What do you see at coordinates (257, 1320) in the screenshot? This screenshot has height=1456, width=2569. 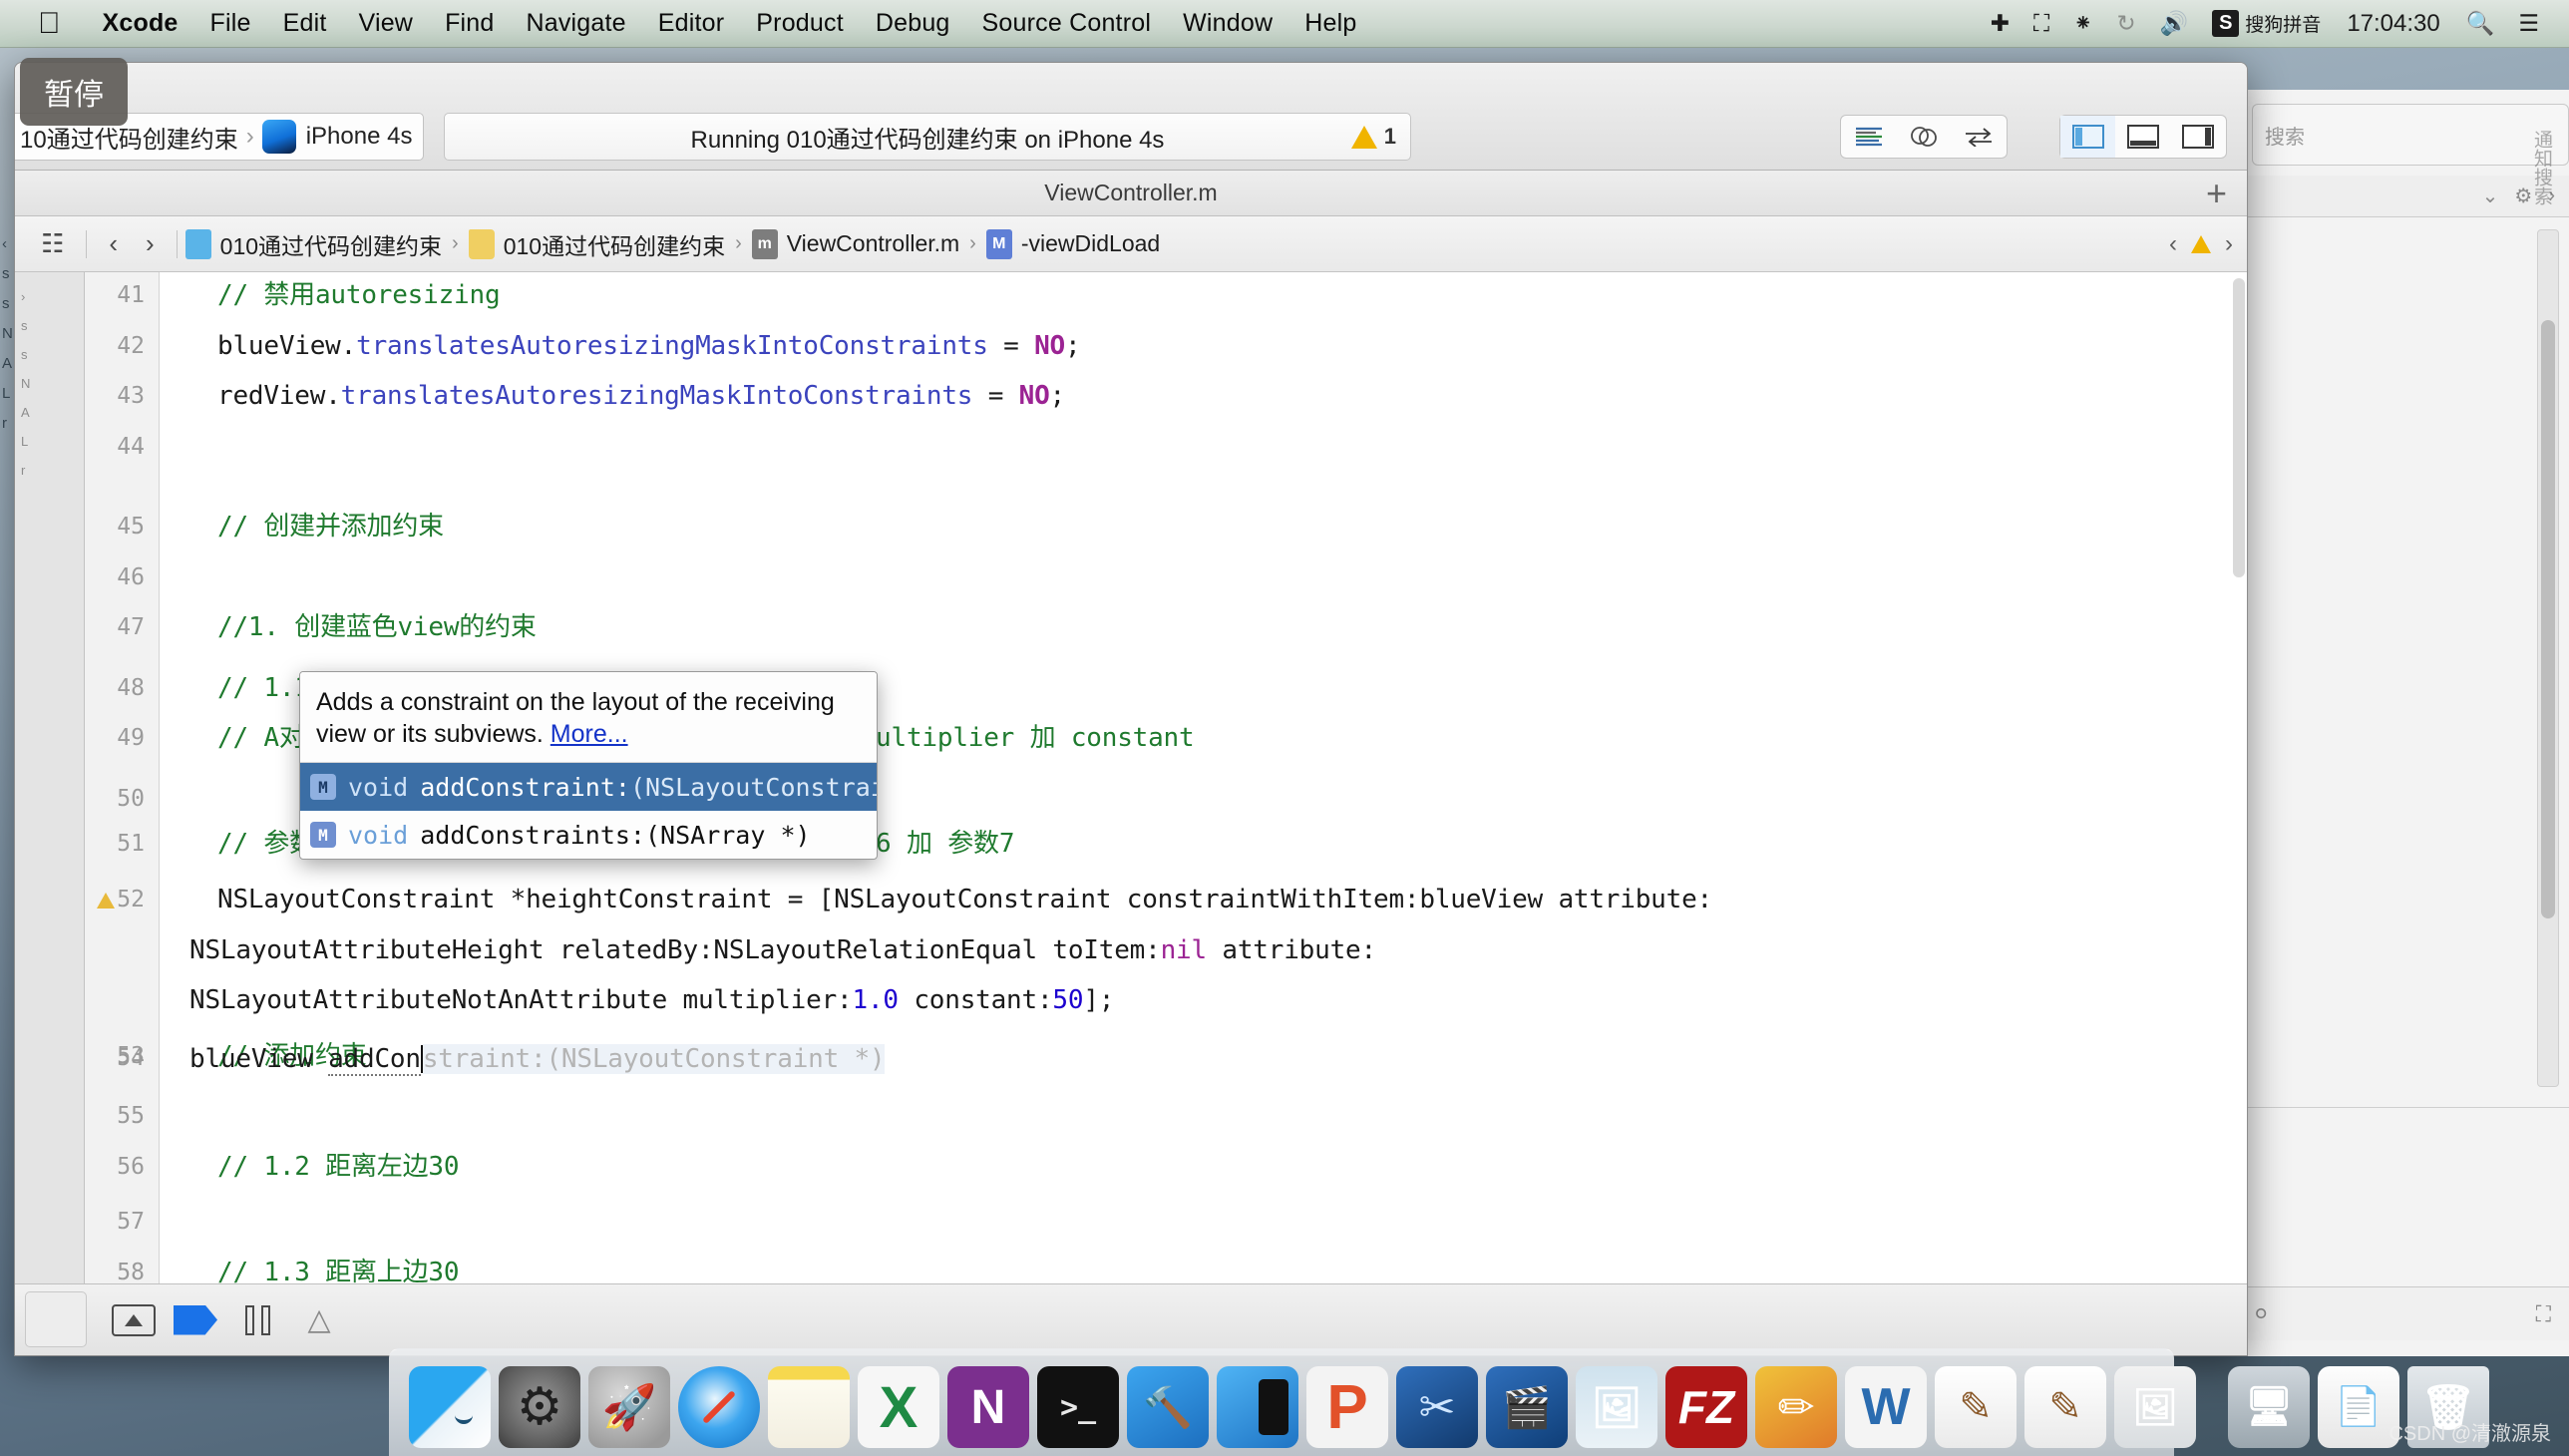 I see `pause-button` at bounding box center [257, 1320].